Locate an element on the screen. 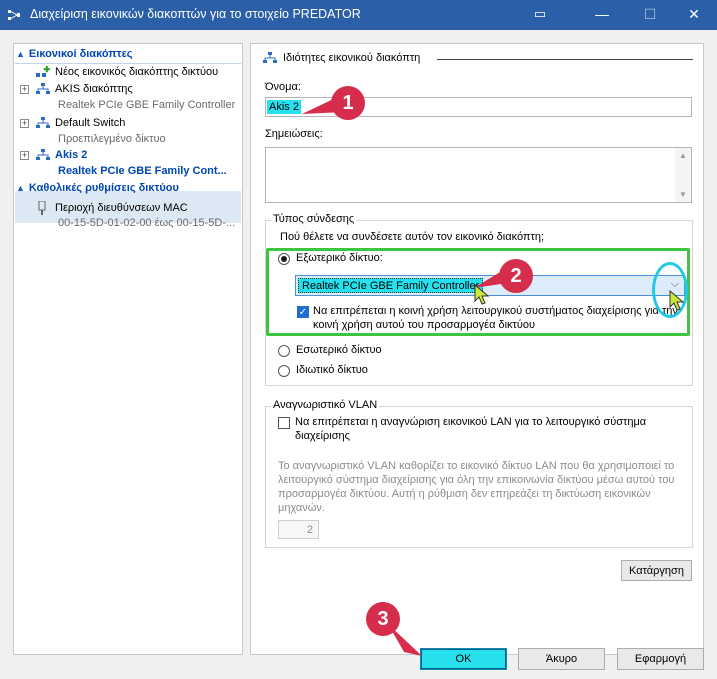 The height and width of the screenshot is (679, 717). tree-item-akis-switch: AKIS διακόπτης is located at coordinates (94, 89).